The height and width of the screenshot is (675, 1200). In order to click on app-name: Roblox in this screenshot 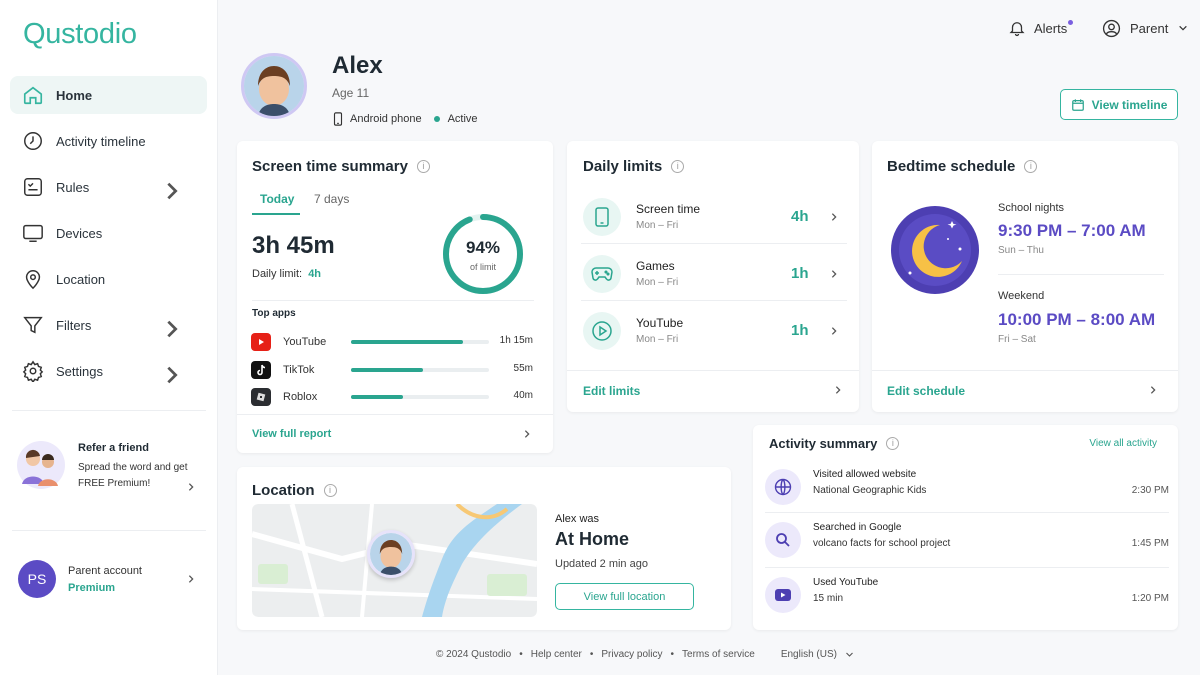, I will do `click(300, 397)`.